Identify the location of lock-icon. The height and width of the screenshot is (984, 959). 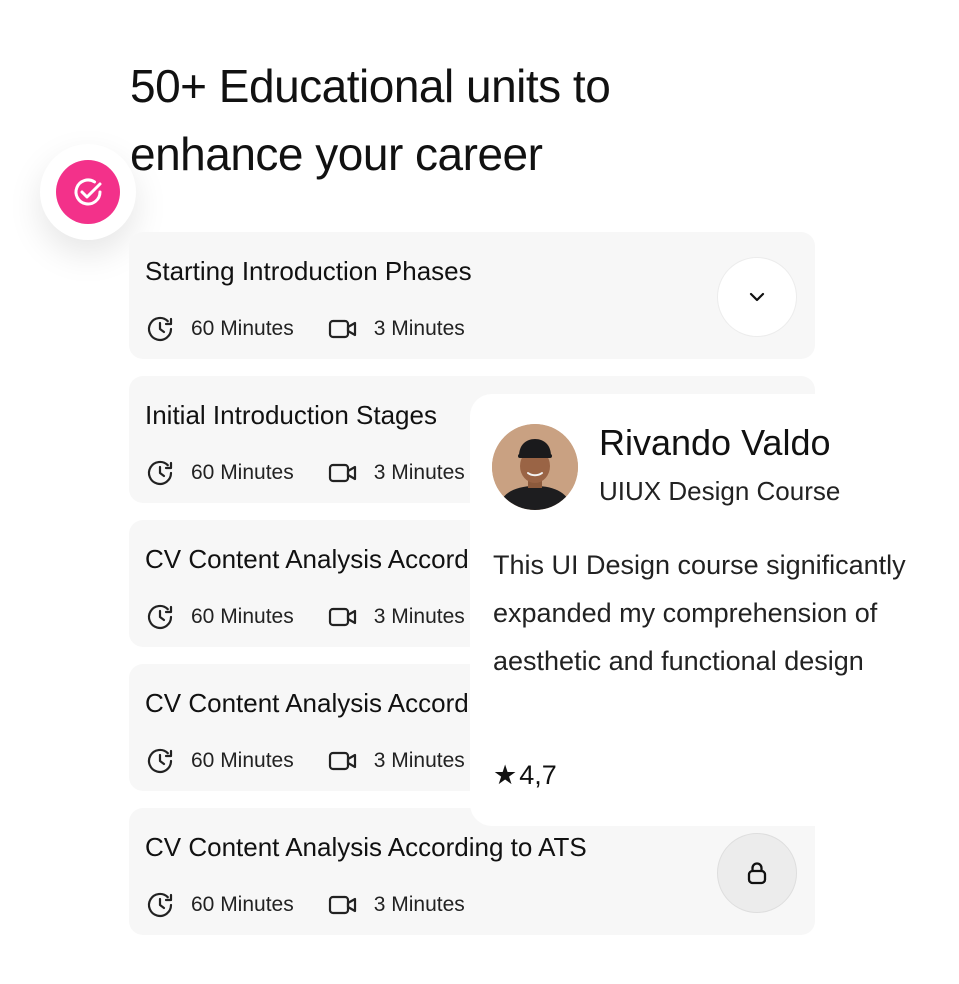
(757, 873).